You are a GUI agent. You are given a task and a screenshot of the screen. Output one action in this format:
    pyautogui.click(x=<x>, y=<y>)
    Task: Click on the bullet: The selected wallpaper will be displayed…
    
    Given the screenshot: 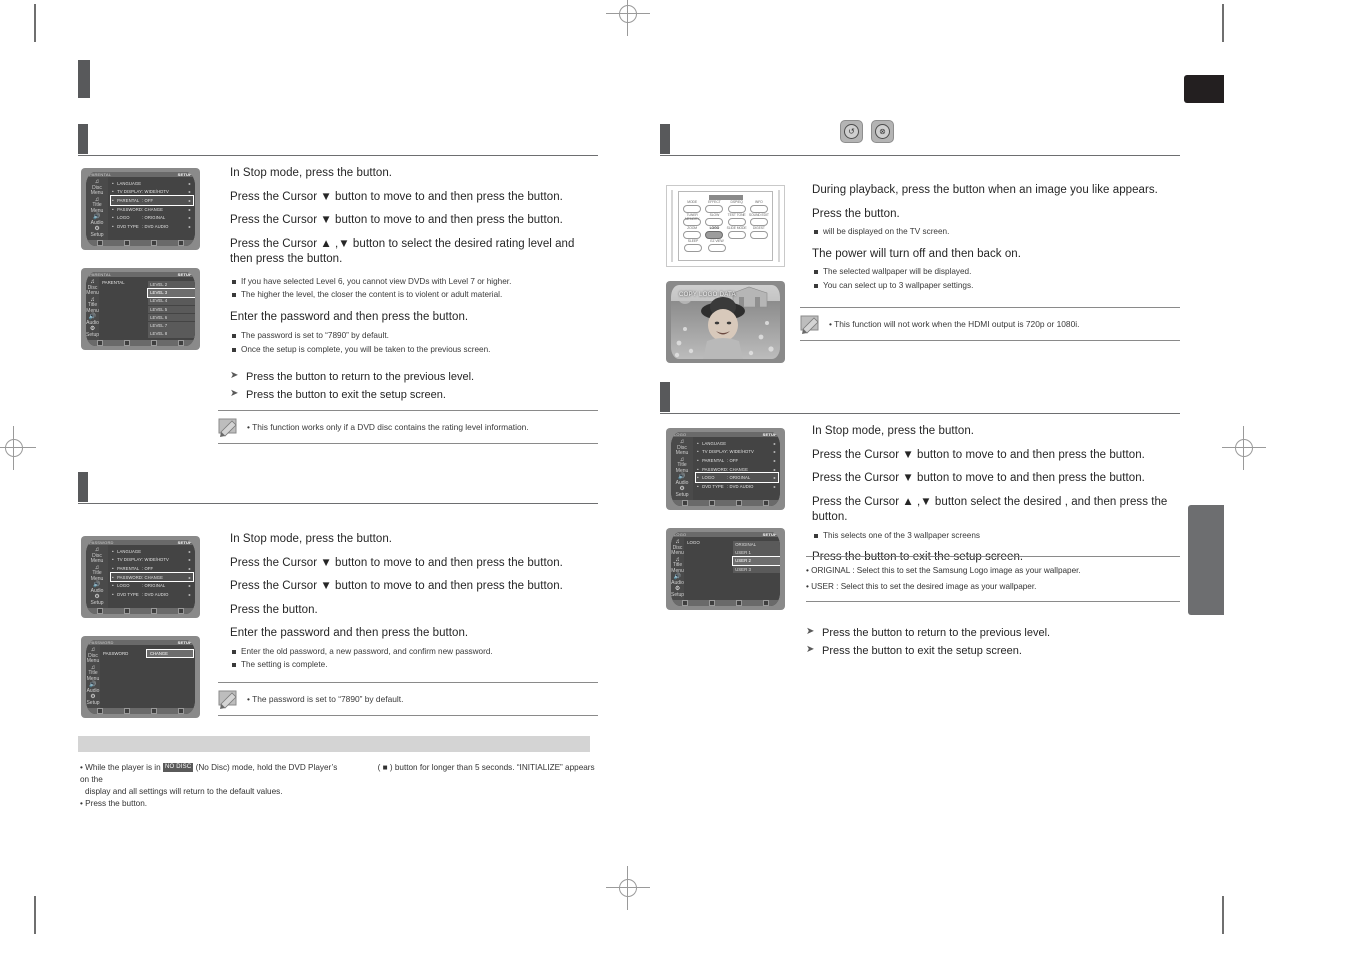 What is the action you would take?
    pyautogui.click(x=996, y=272)
    